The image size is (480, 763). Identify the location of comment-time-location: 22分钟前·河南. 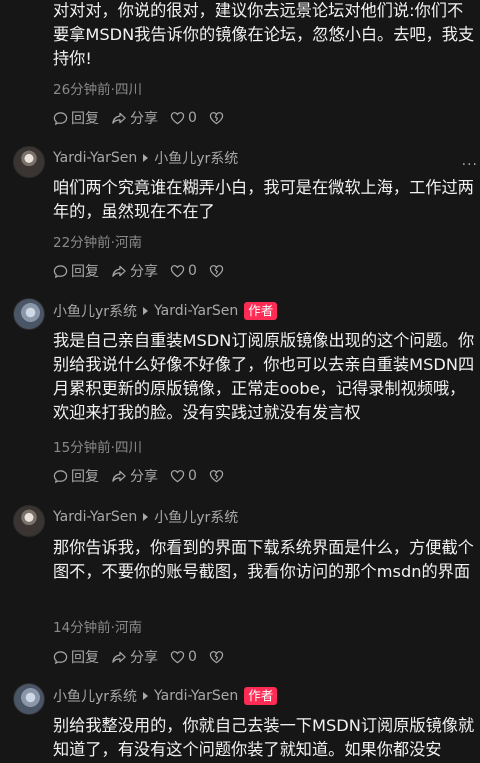
(97, 243).